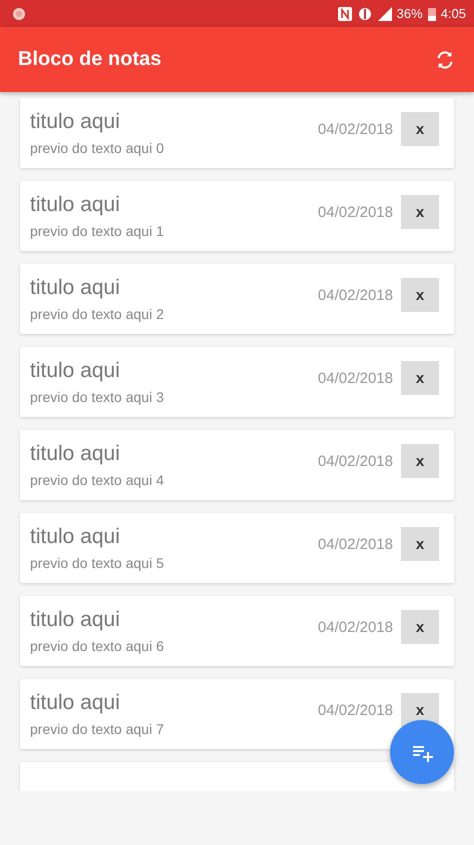  Describe the element at coordinates (97, 480) in the screenshot. I see `note-preview: previo do texto aqui 4` at that location.